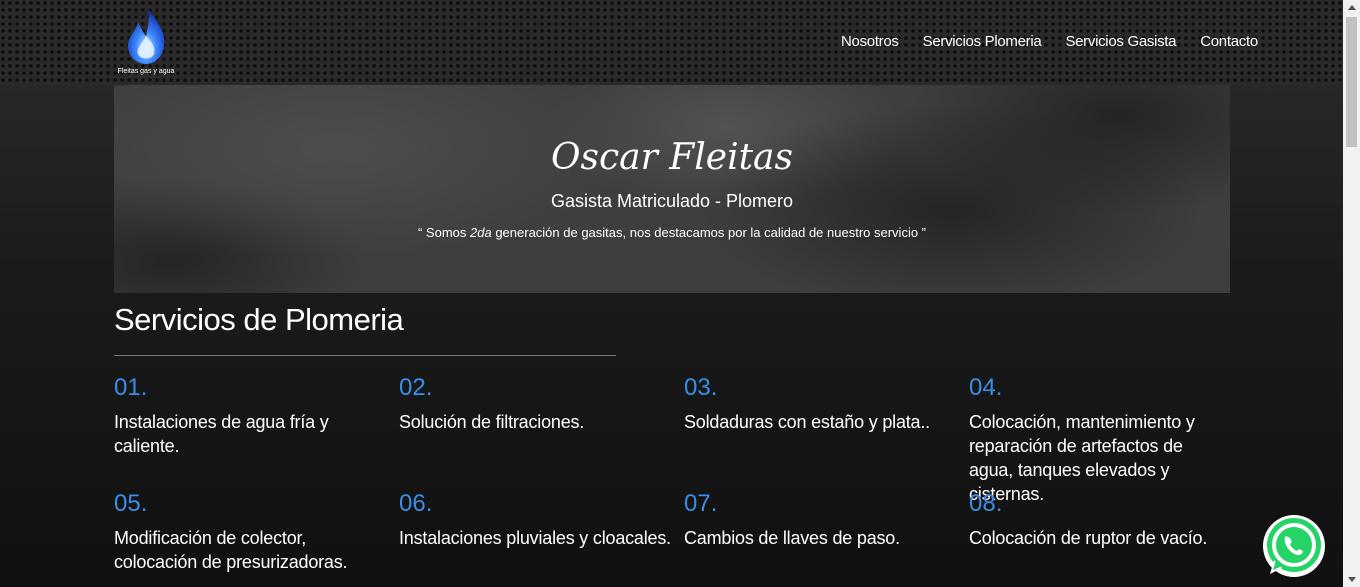 The image size is (1360, 587). What do you see at coordinates (672, 157) in the screenshot?
I see `hero-title: Oscar Fleitas` at bounding box center [672, 157].